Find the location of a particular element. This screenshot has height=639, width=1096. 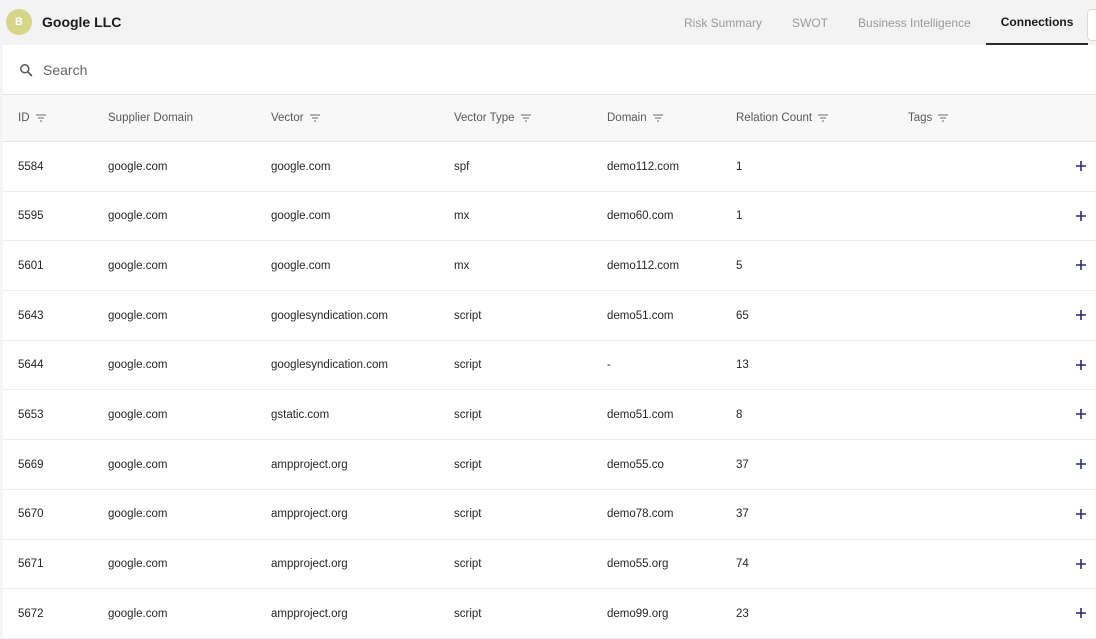

cell-domain: demo60.com is located at coordinates (640, 216).